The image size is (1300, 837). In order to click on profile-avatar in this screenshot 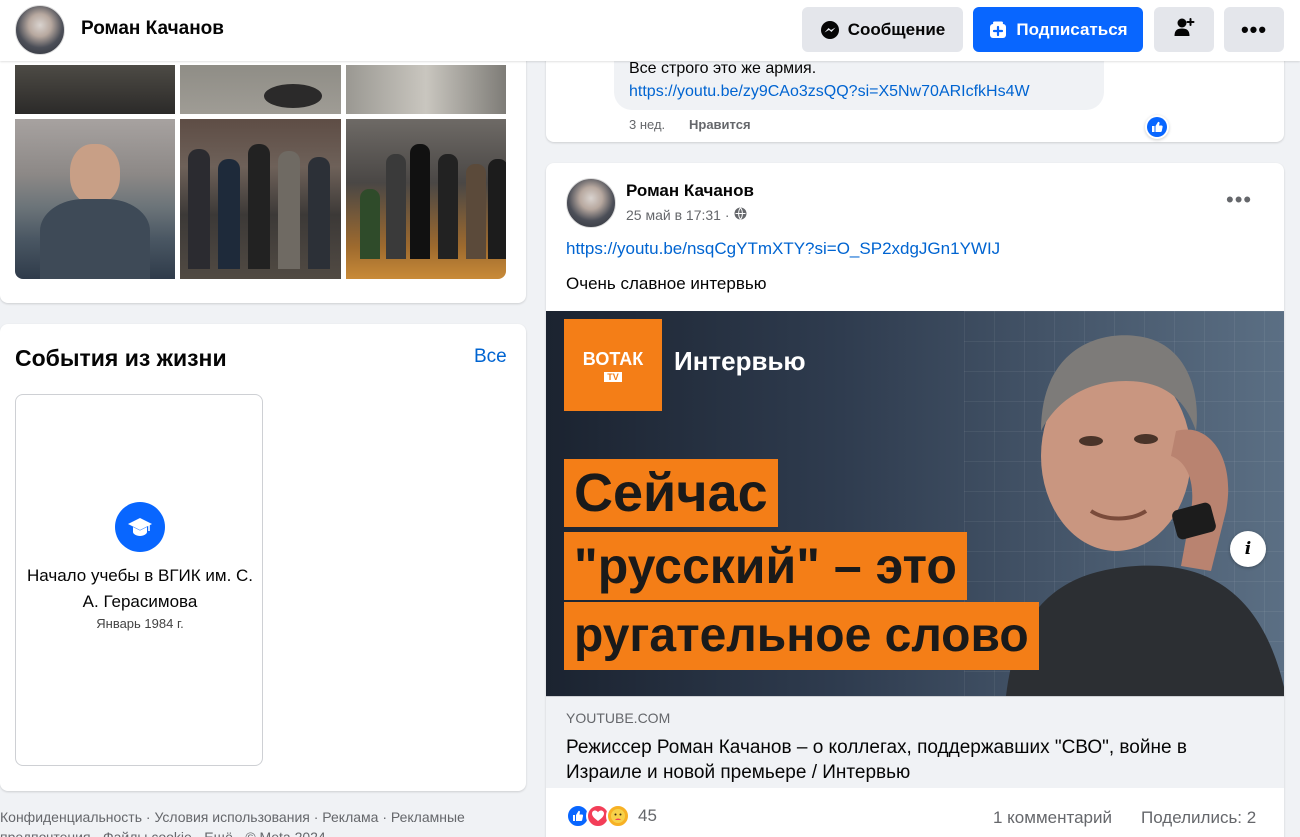, I will do `click(40, 30)`.